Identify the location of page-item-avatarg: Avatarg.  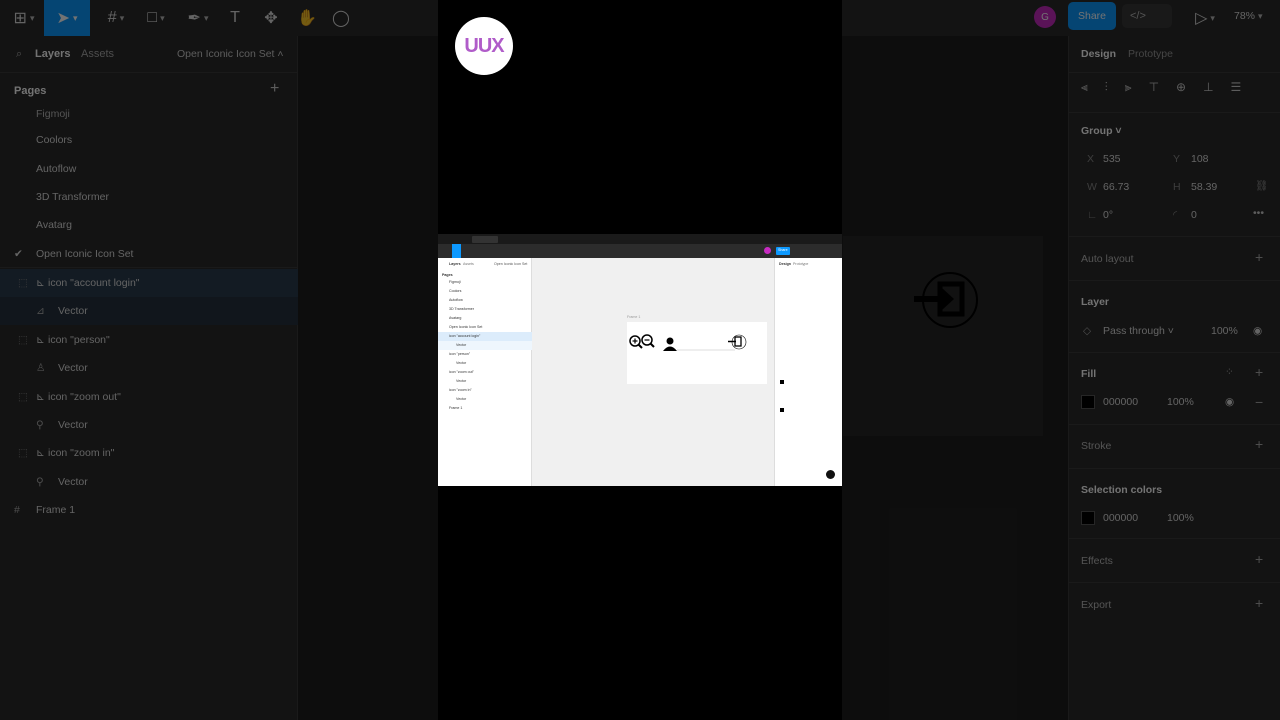
(149, 225).